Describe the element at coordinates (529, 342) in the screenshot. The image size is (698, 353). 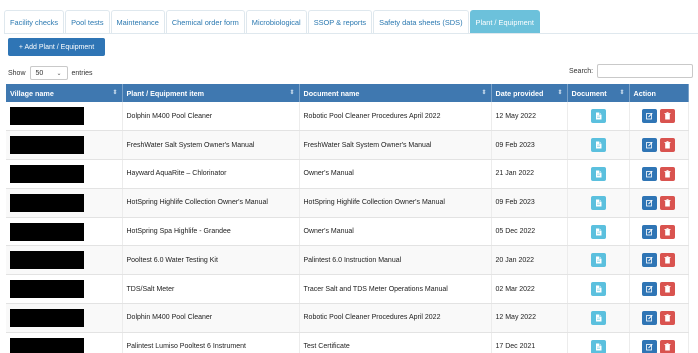
I see `cell-date-provided: 17 Dec 2021` at that location.